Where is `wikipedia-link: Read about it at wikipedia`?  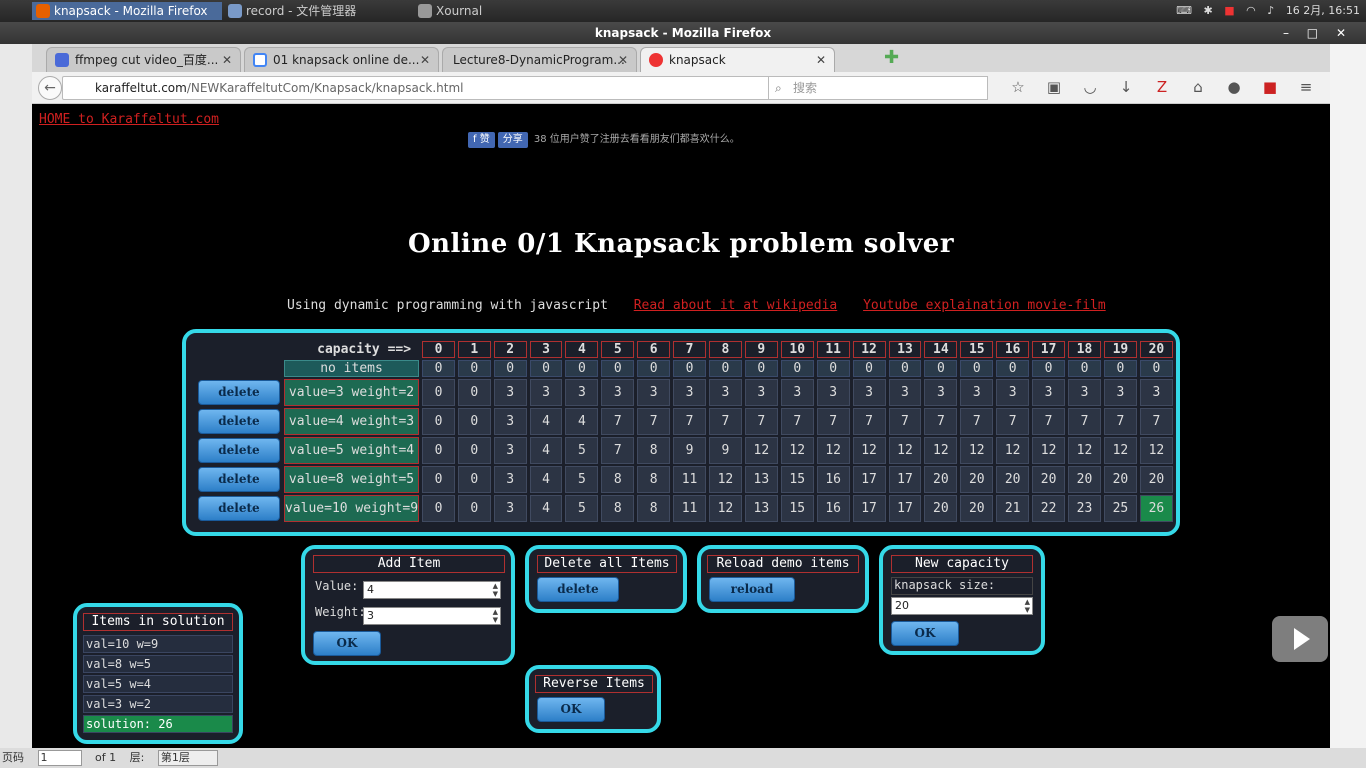
wikipedia-link: Read about it at wikipedia is located at coordinates (736, 305).